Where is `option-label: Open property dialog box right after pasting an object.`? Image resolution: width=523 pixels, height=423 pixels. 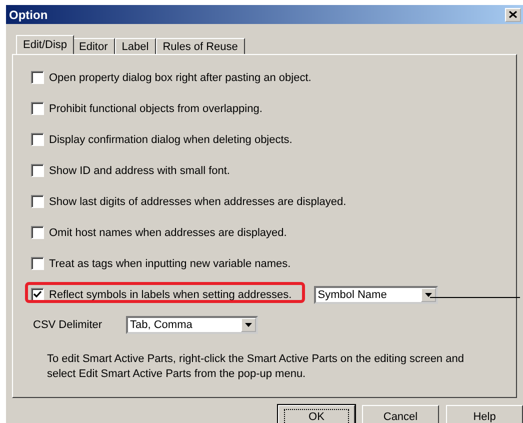 option-label: Open property dialog box right after pasting an object. is located at coordinates (180, 78).